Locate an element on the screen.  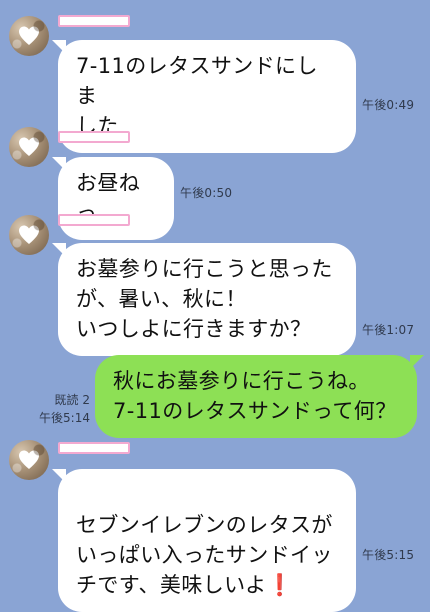
message-time: 午後0:50 is located at coordinates (206, 193).